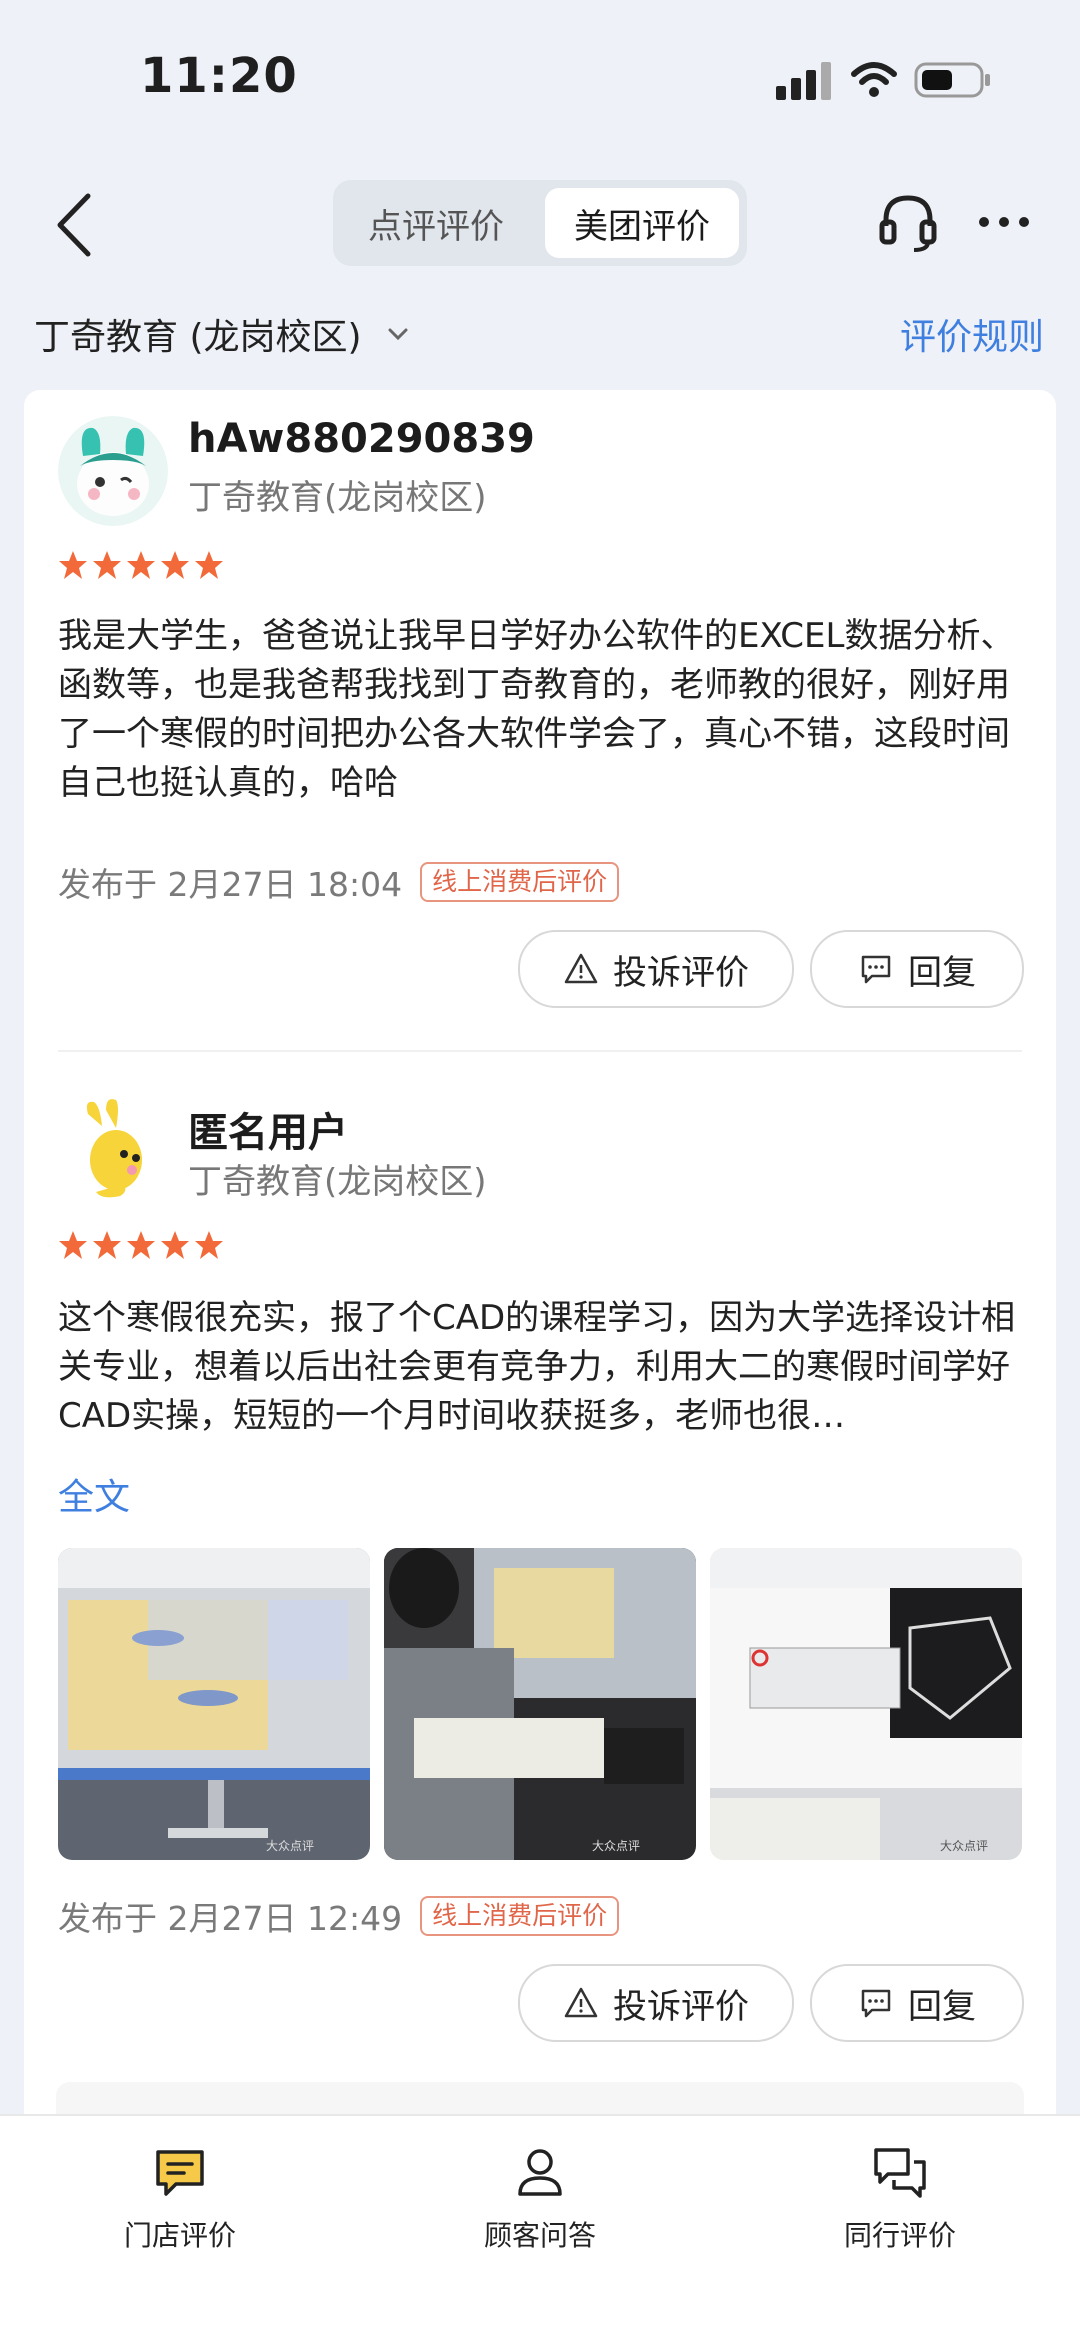 Image resolution: width=1080 pixels, height=2343 pixels. I want to click on tab-meituan-reviews: 美团评价, so click(642, 223).